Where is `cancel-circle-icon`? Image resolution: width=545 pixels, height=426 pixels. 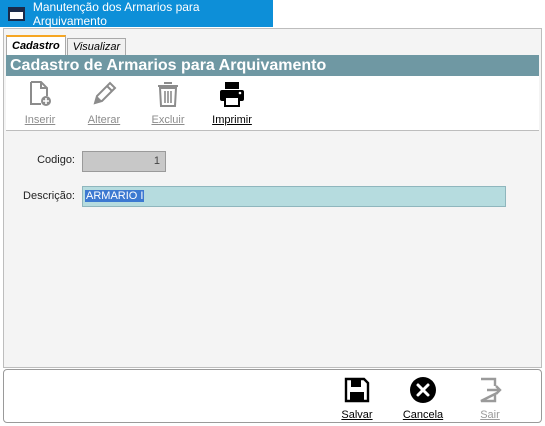 cancel-circle-icon is located at coordinates (423, 390).